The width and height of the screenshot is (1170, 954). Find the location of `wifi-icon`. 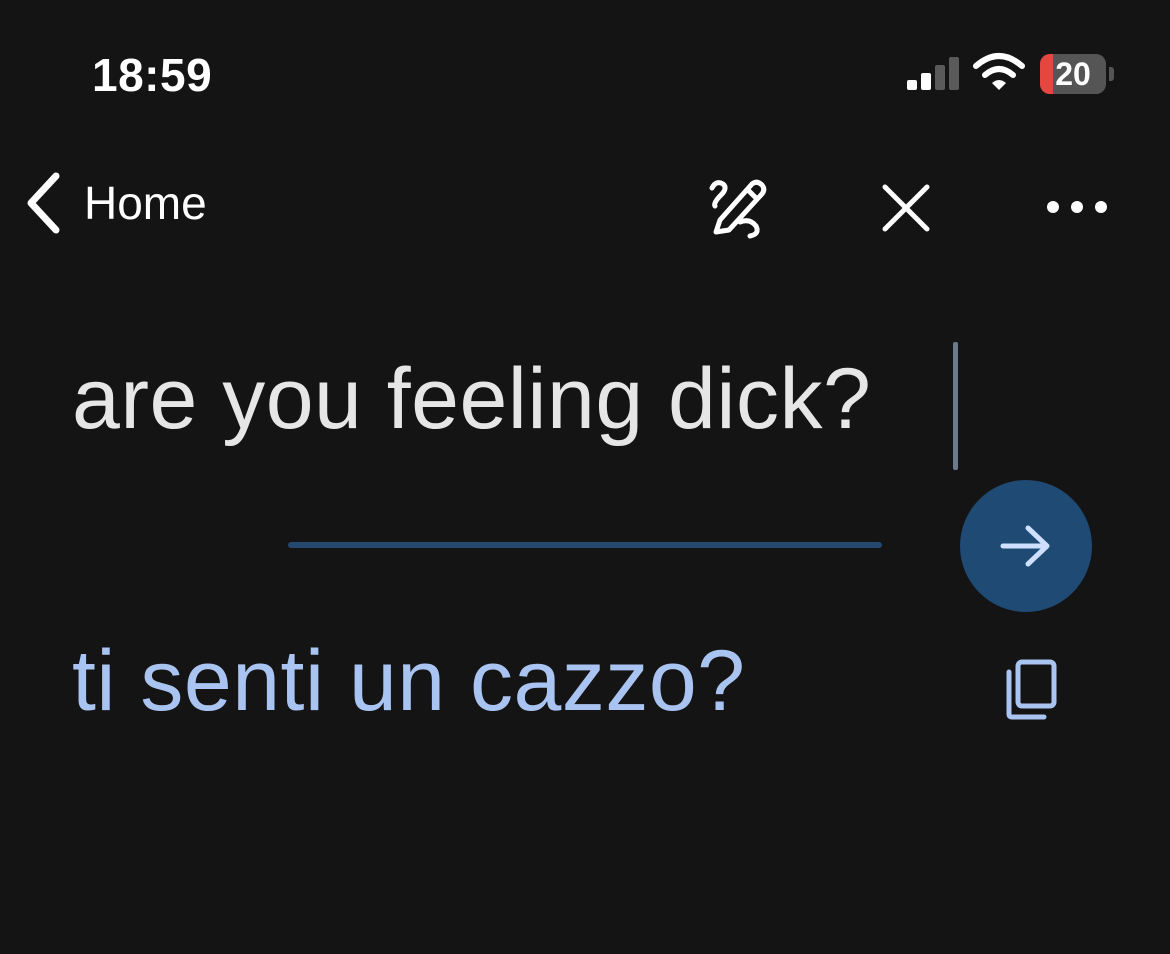

wifi-icon is located at coordinates (999, 71).